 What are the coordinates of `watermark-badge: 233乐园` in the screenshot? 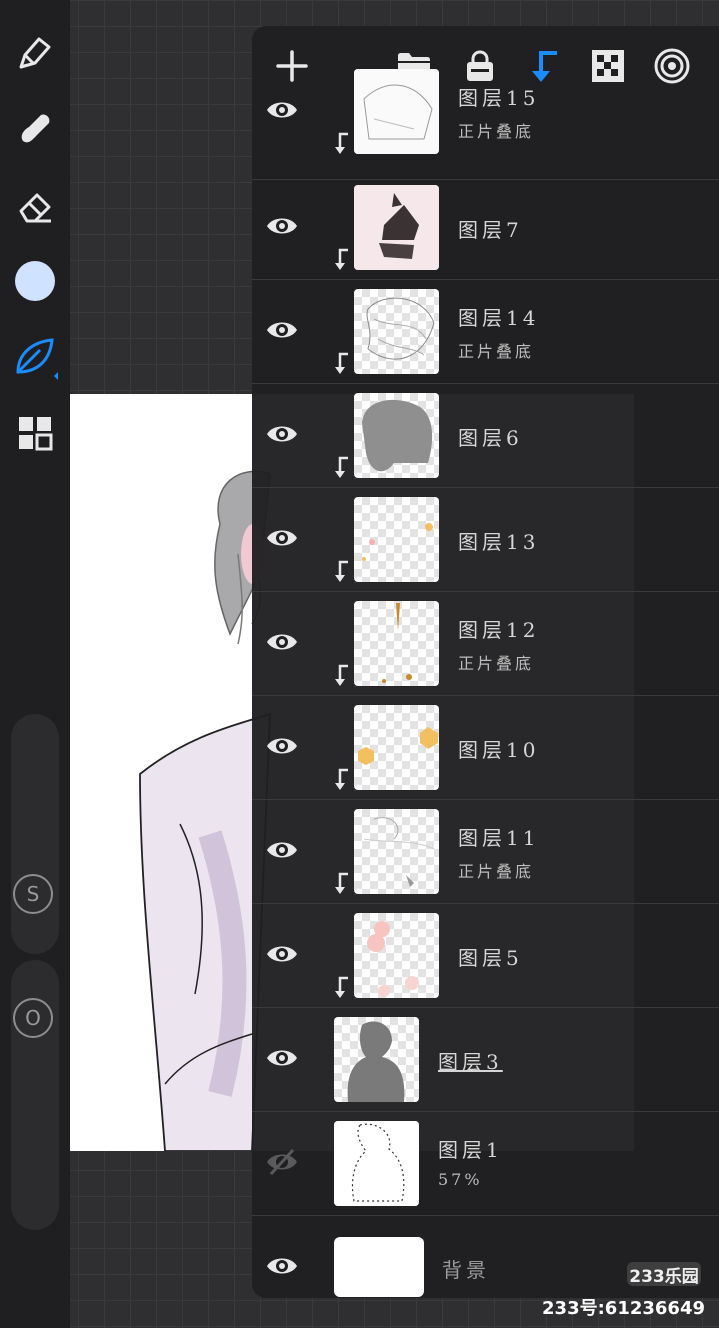 It's located at (664, 1274).